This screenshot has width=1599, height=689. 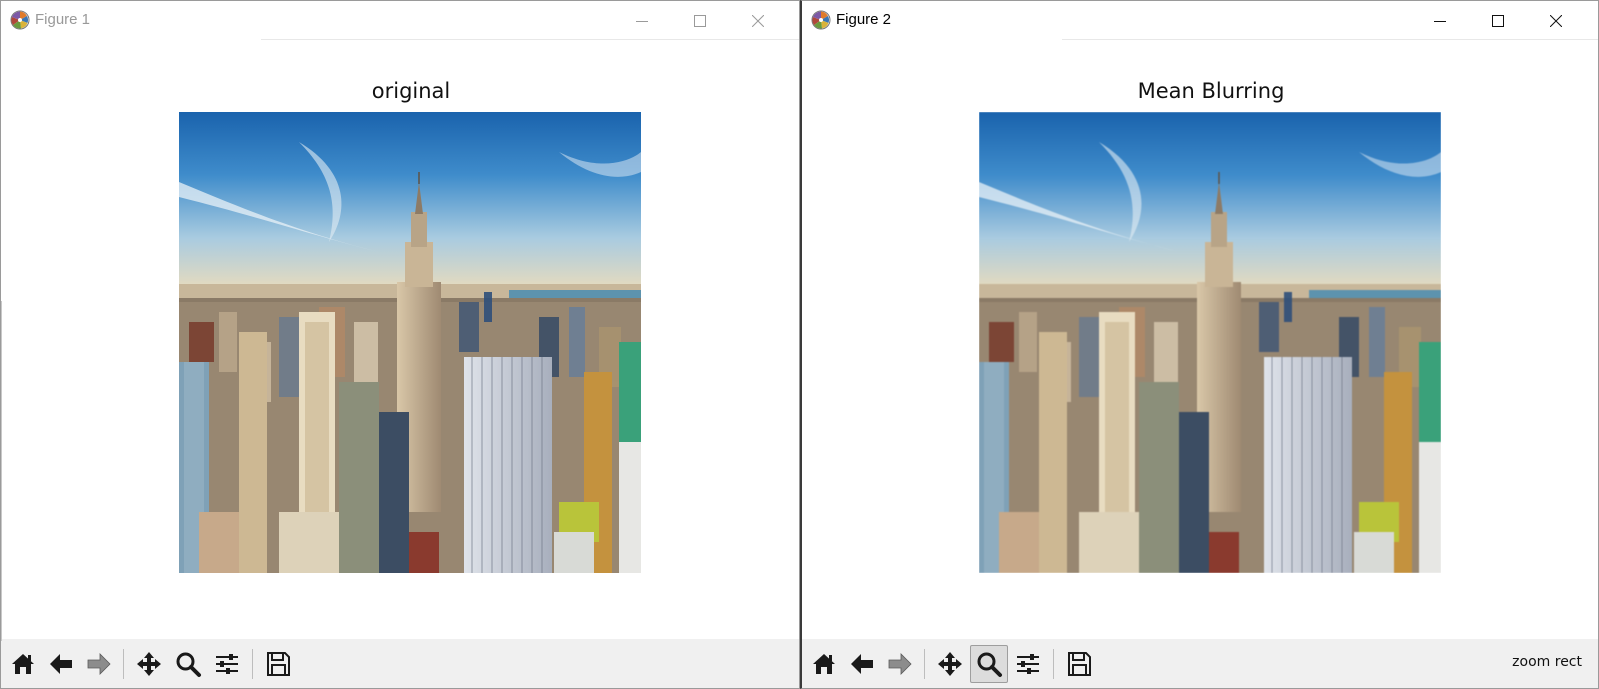 What do you see at coordinates (1, 471) in the screenshot?
I see `window-edge` at bounding box center [1, 471].